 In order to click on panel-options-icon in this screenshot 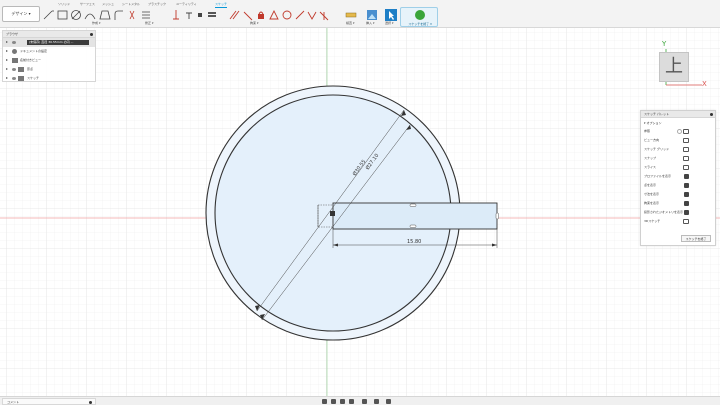, I will do `click(91, 34)`.